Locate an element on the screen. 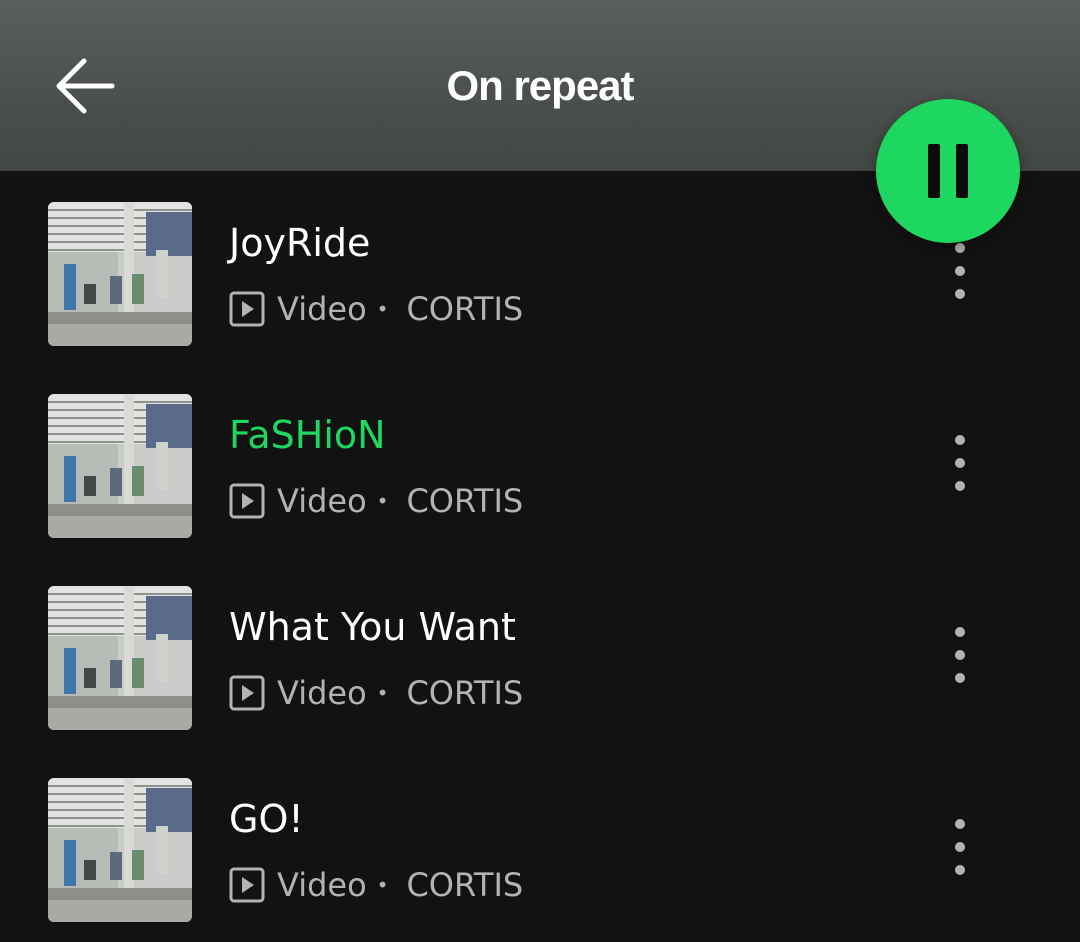  page-title: On repeat is located at coordinates (540, 85).